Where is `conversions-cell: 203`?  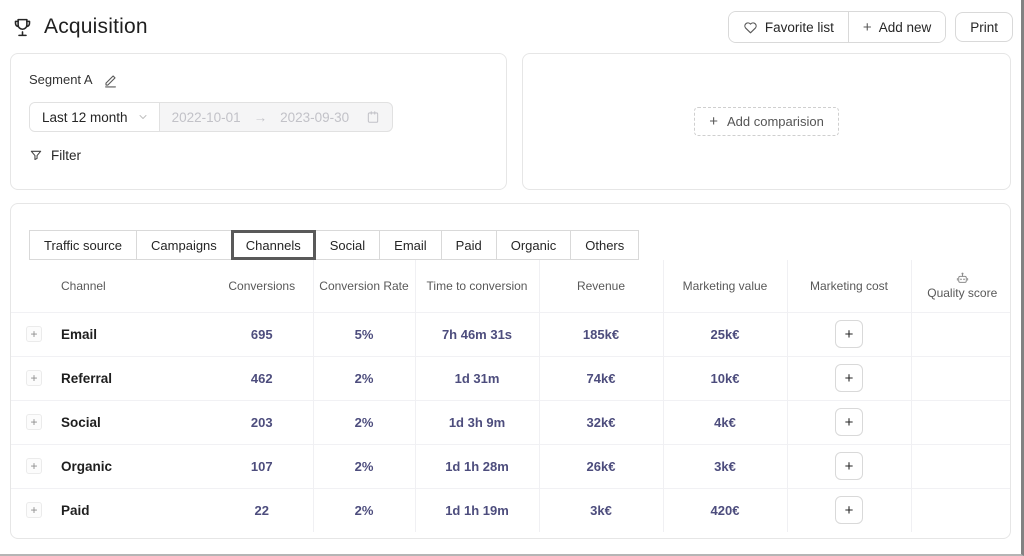 conversions-cell: 203 is located at coordinates (262, 421).